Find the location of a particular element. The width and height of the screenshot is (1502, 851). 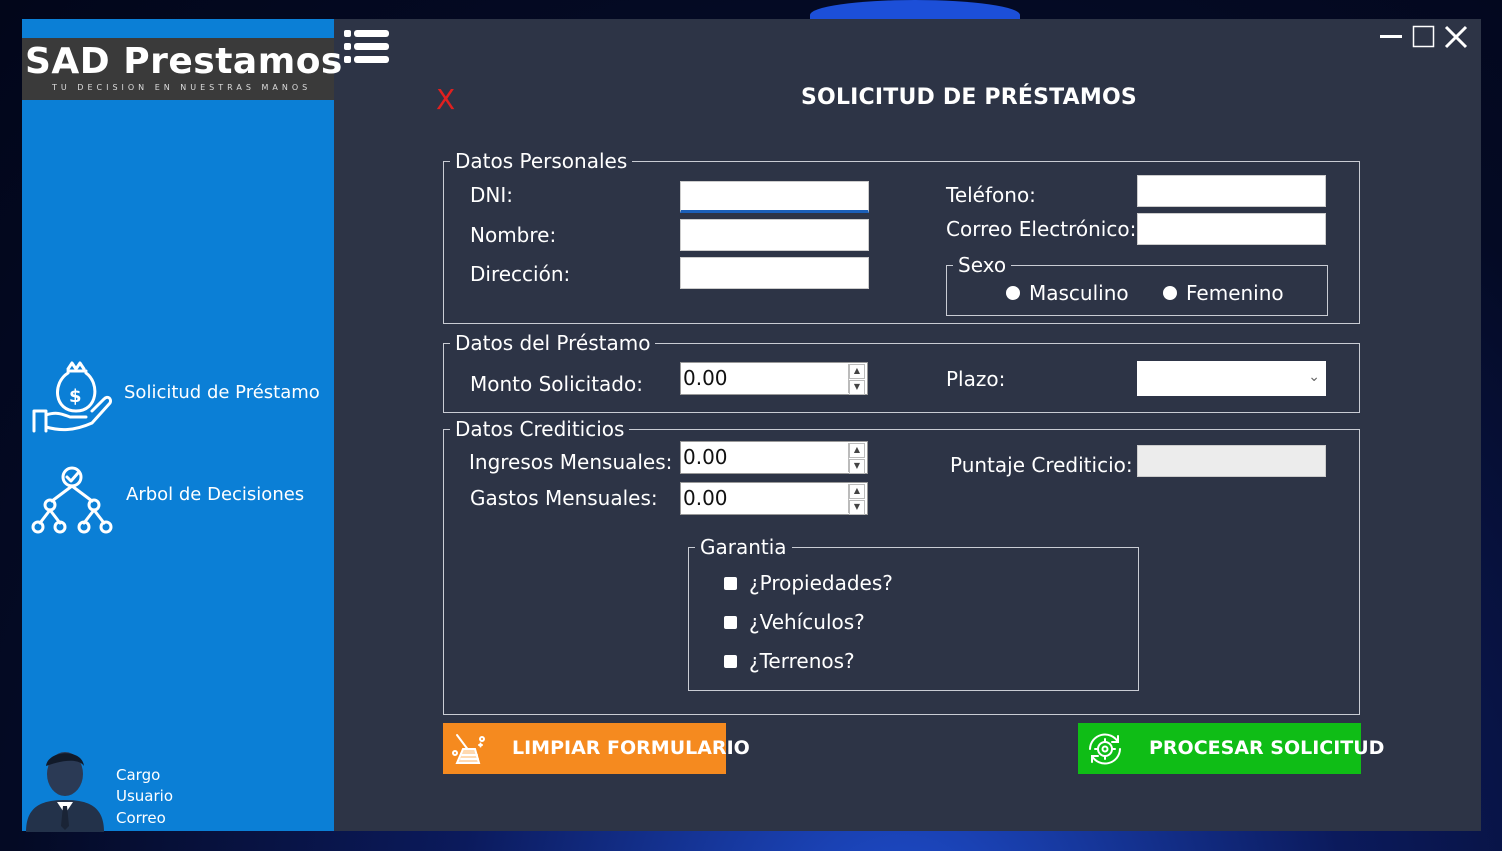

sidebar-item-solicitud-prestamo: $ Solicitud de Préstamo is located at coordinates (178, 395).